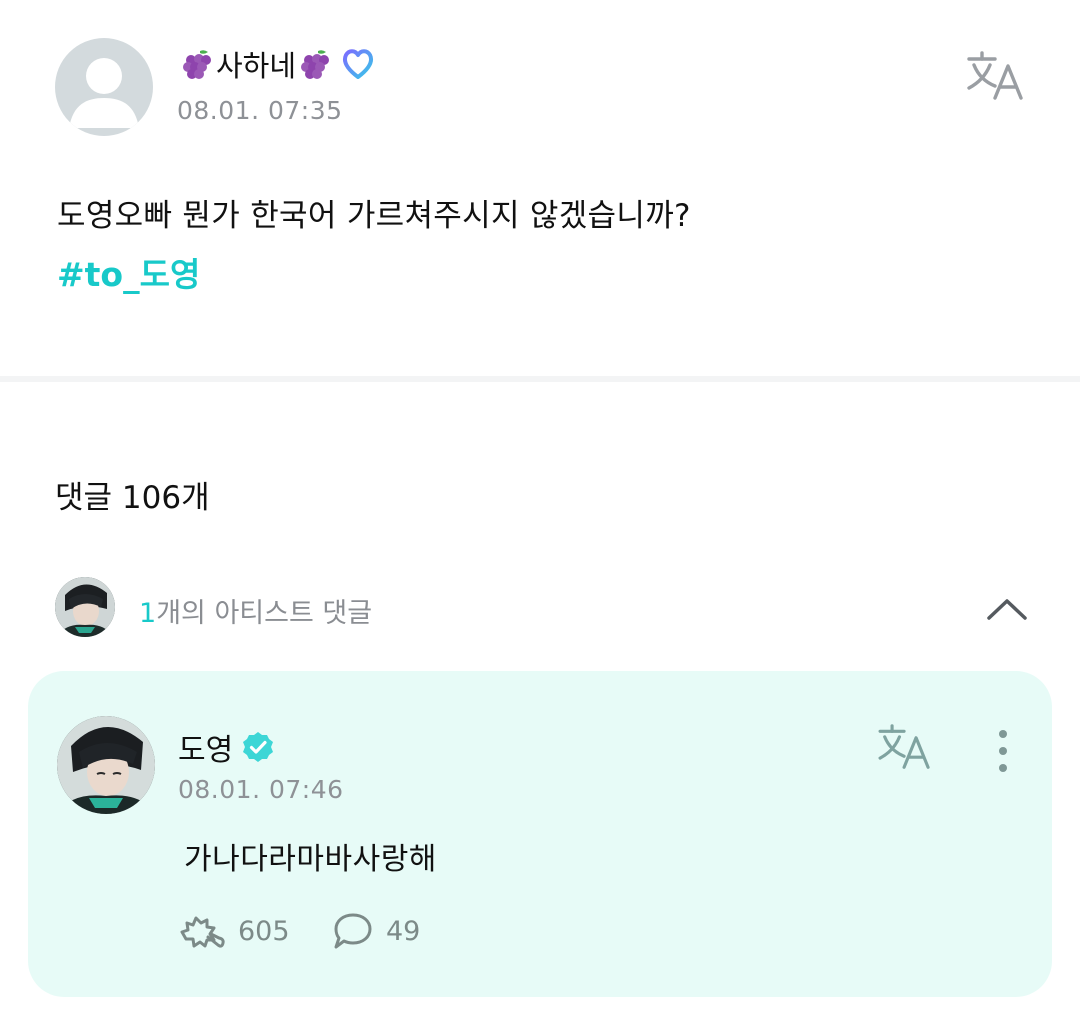 The image size is (1080, 1014). What do you see at coordinates (540, 379) in the screenshot?
I see `section-divider` at bounding box center [540, 379].